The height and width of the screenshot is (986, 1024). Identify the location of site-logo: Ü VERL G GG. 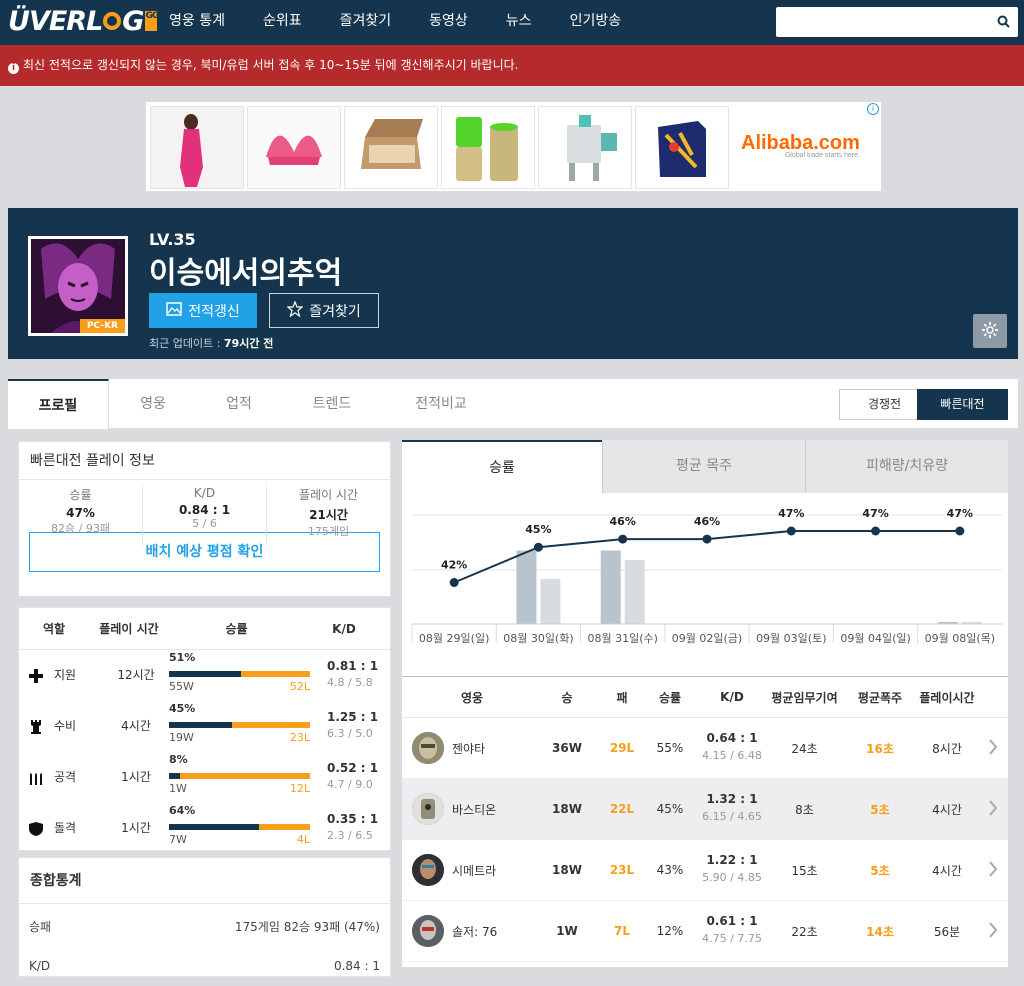
(83, 21).